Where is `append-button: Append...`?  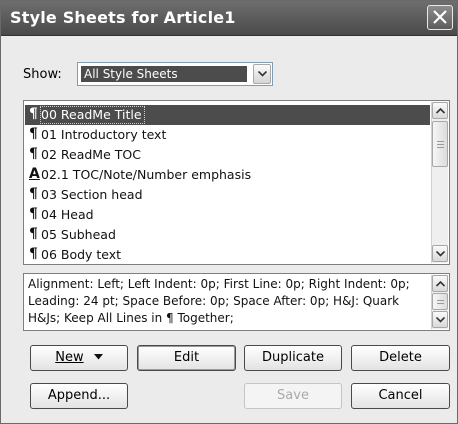 append-button: Append... is located at coordinates (79, 396).